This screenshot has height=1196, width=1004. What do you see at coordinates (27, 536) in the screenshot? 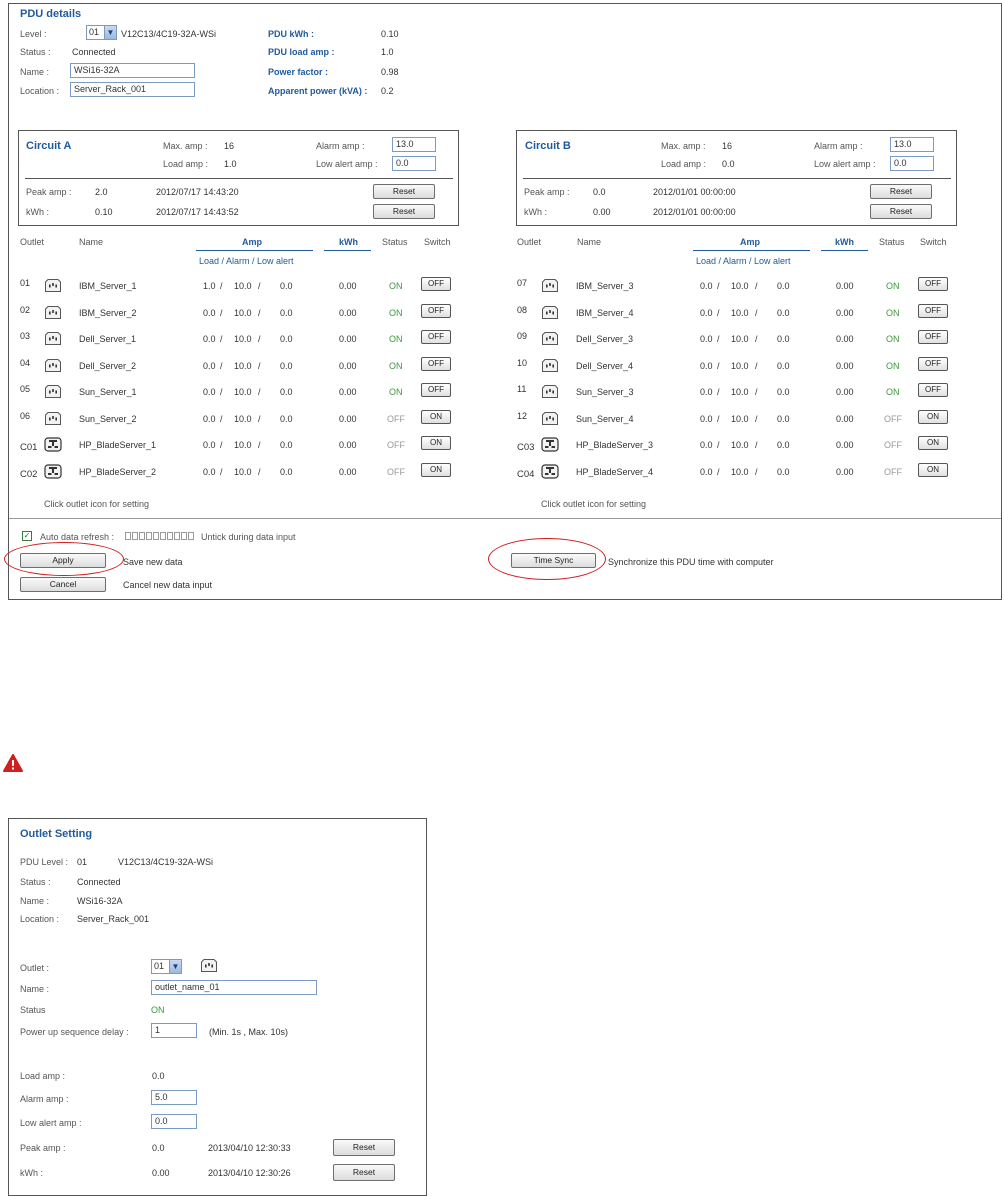
I see `auto-refresh-checkbox: ✓` at bounding box center [27, 536].